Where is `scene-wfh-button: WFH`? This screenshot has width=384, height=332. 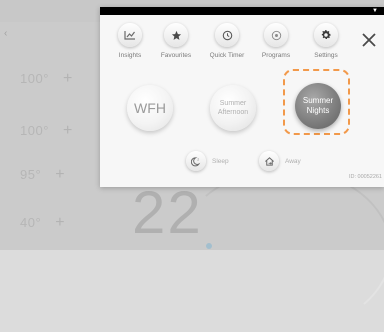
scene-wfh-button: WFH is located at coordinates (150, 108).